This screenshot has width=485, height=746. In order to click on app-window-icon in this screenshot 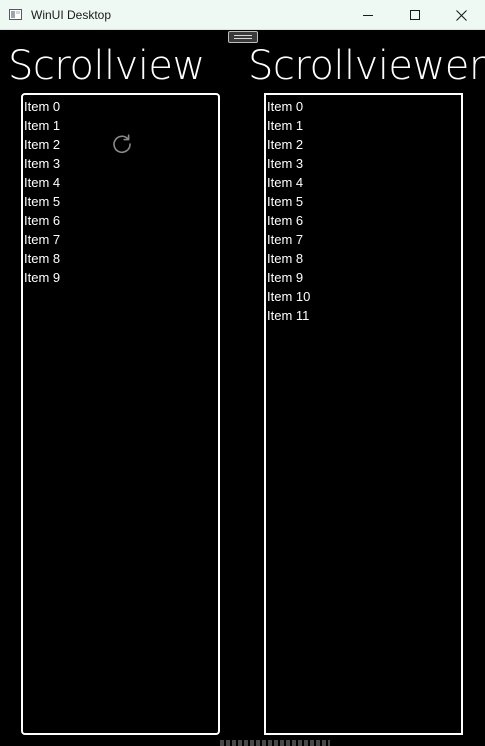, I will do `click(15, 14)`.